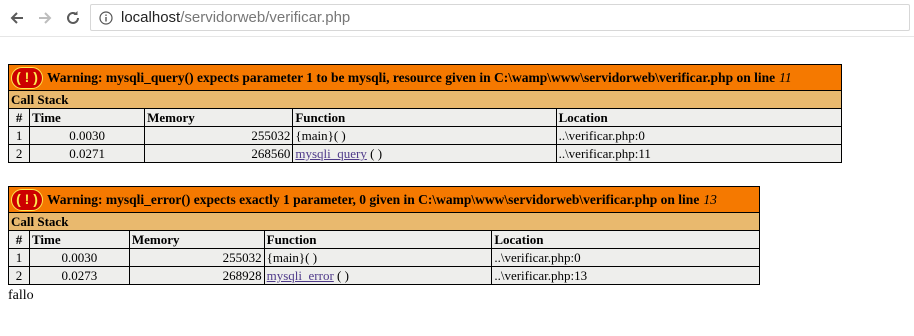 The image size is (914, 336). I want to click on cell-function: mysqli_error ( ), so click(378, 275).